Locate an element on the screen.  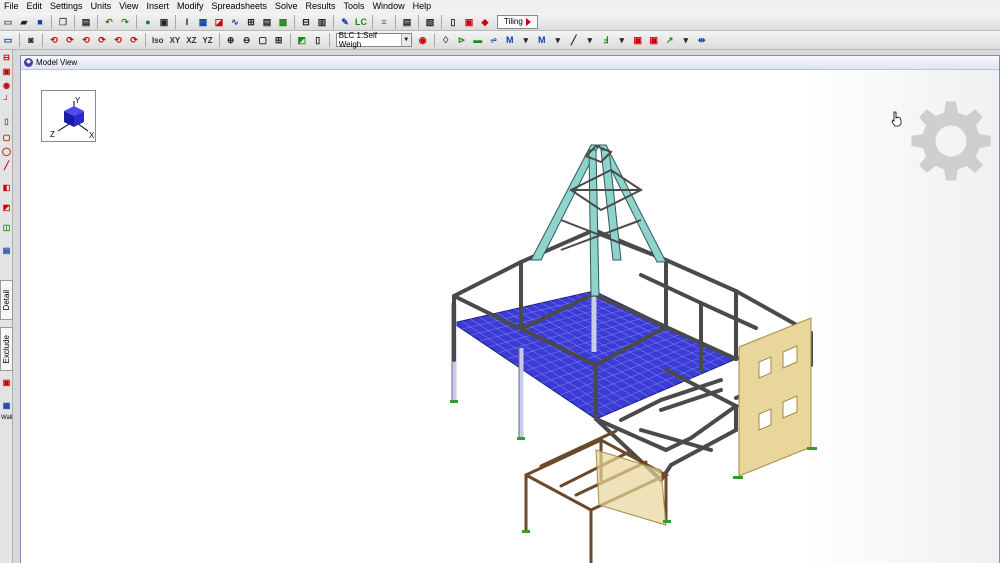
model-view-titlebar: ◆ Model View is located at coordinates (510, 63).